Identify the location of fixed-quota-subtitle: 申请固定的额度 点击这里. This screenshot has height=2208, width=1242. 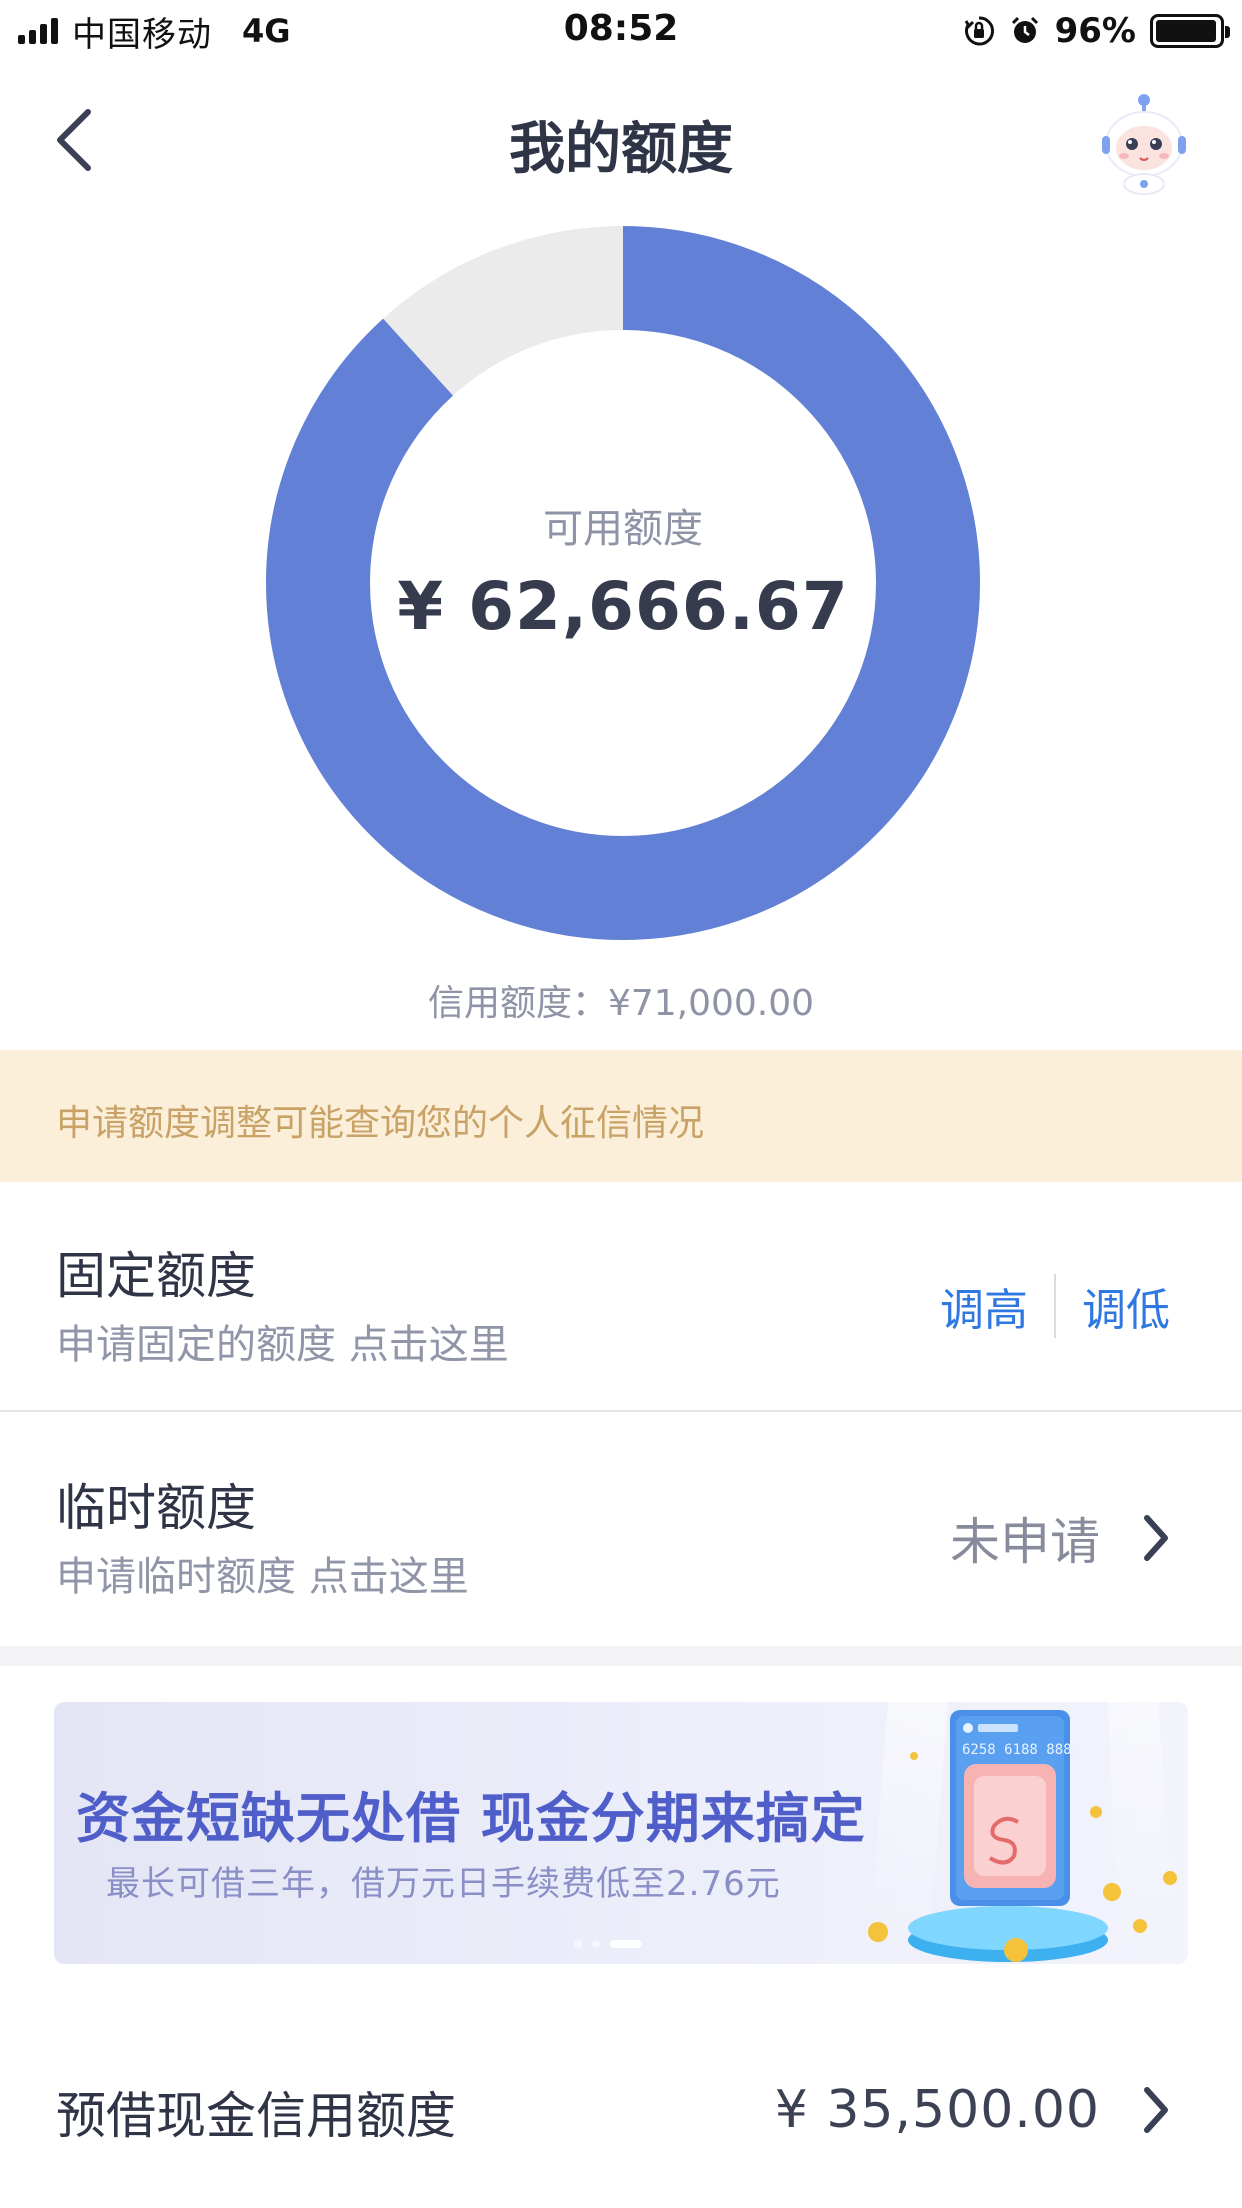
(282, 1345).